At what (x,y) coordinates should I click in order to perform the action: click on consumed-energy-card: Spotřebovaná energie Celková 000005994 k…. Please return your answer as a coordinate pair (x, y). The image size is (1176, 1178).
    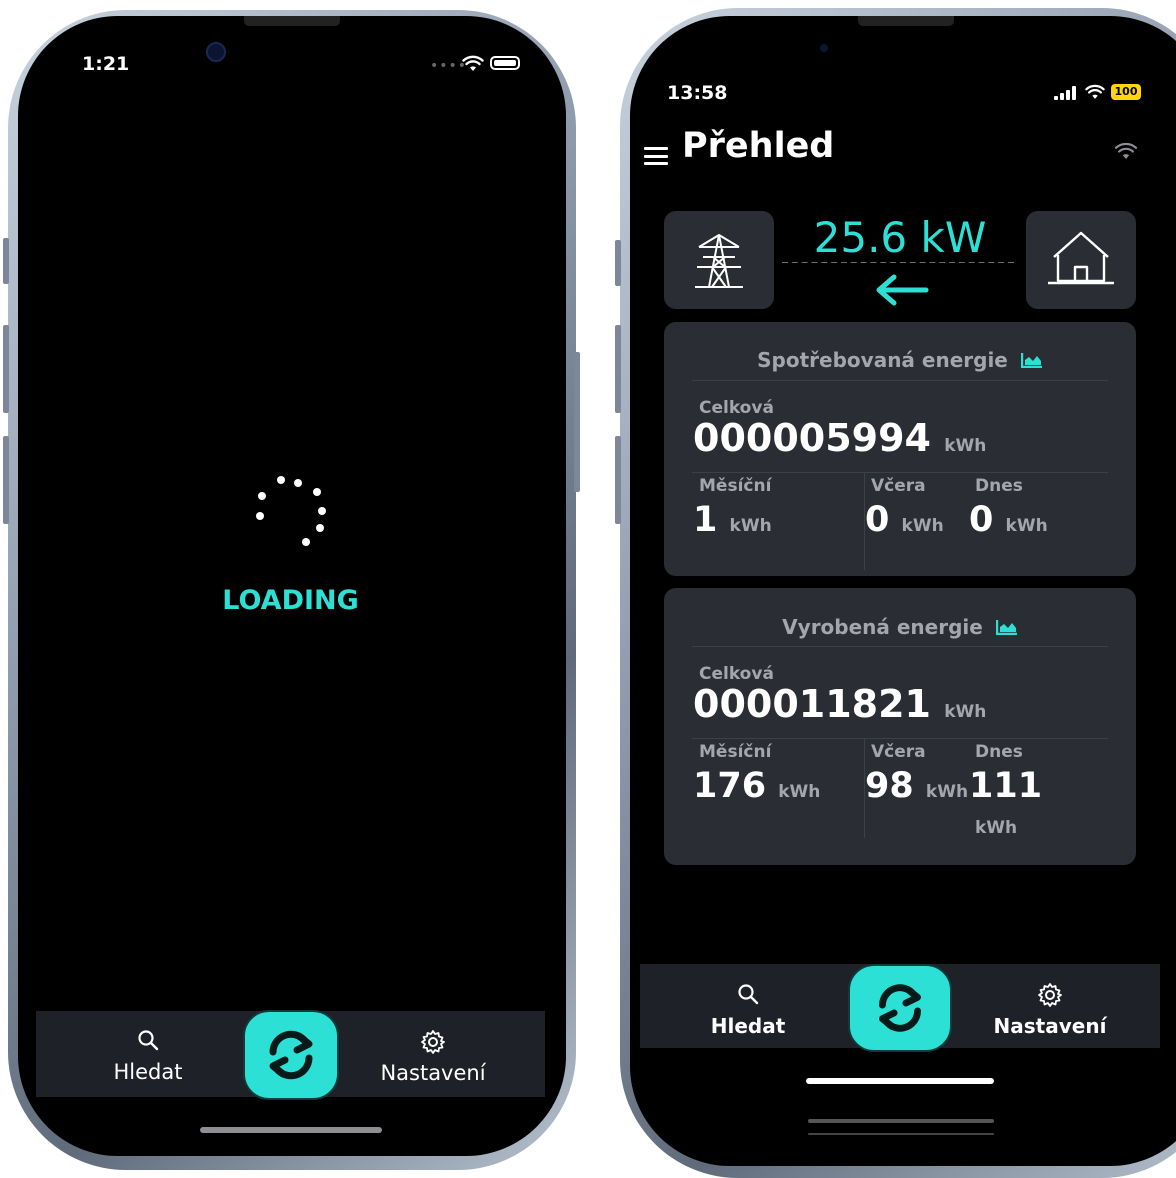
    Looking at the image, I should click on (900, 449).